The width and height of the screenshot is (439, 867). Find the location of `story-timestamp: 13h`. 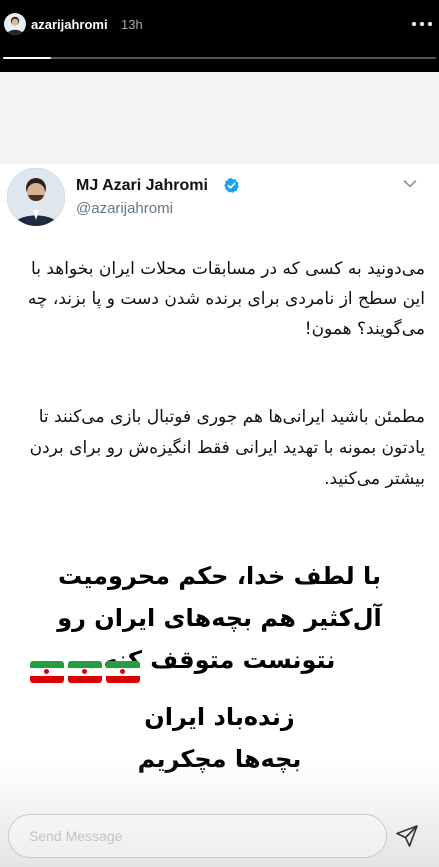

story-timestamp: 13h is located at coordinates (132, 24).